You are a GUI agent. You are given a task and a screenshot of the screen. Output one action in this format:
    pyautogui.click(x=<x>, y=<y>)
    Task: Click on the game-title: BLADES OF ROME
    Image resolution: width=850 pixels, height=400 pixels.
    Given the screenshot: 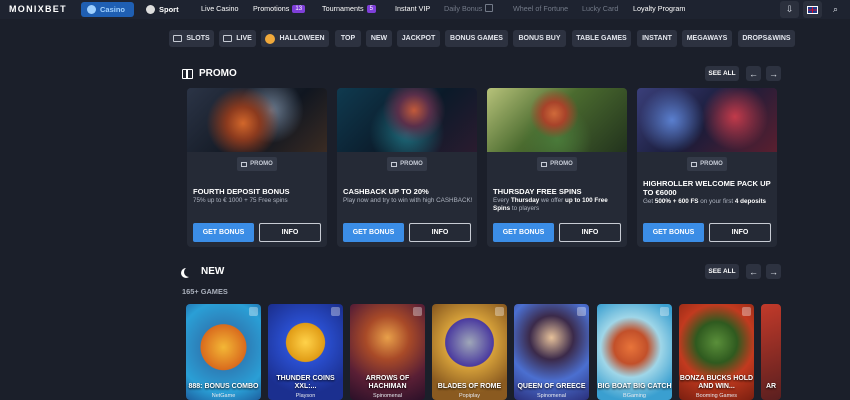 What is the action you would take?
    pyautogui.click(x=469, y=386)
    